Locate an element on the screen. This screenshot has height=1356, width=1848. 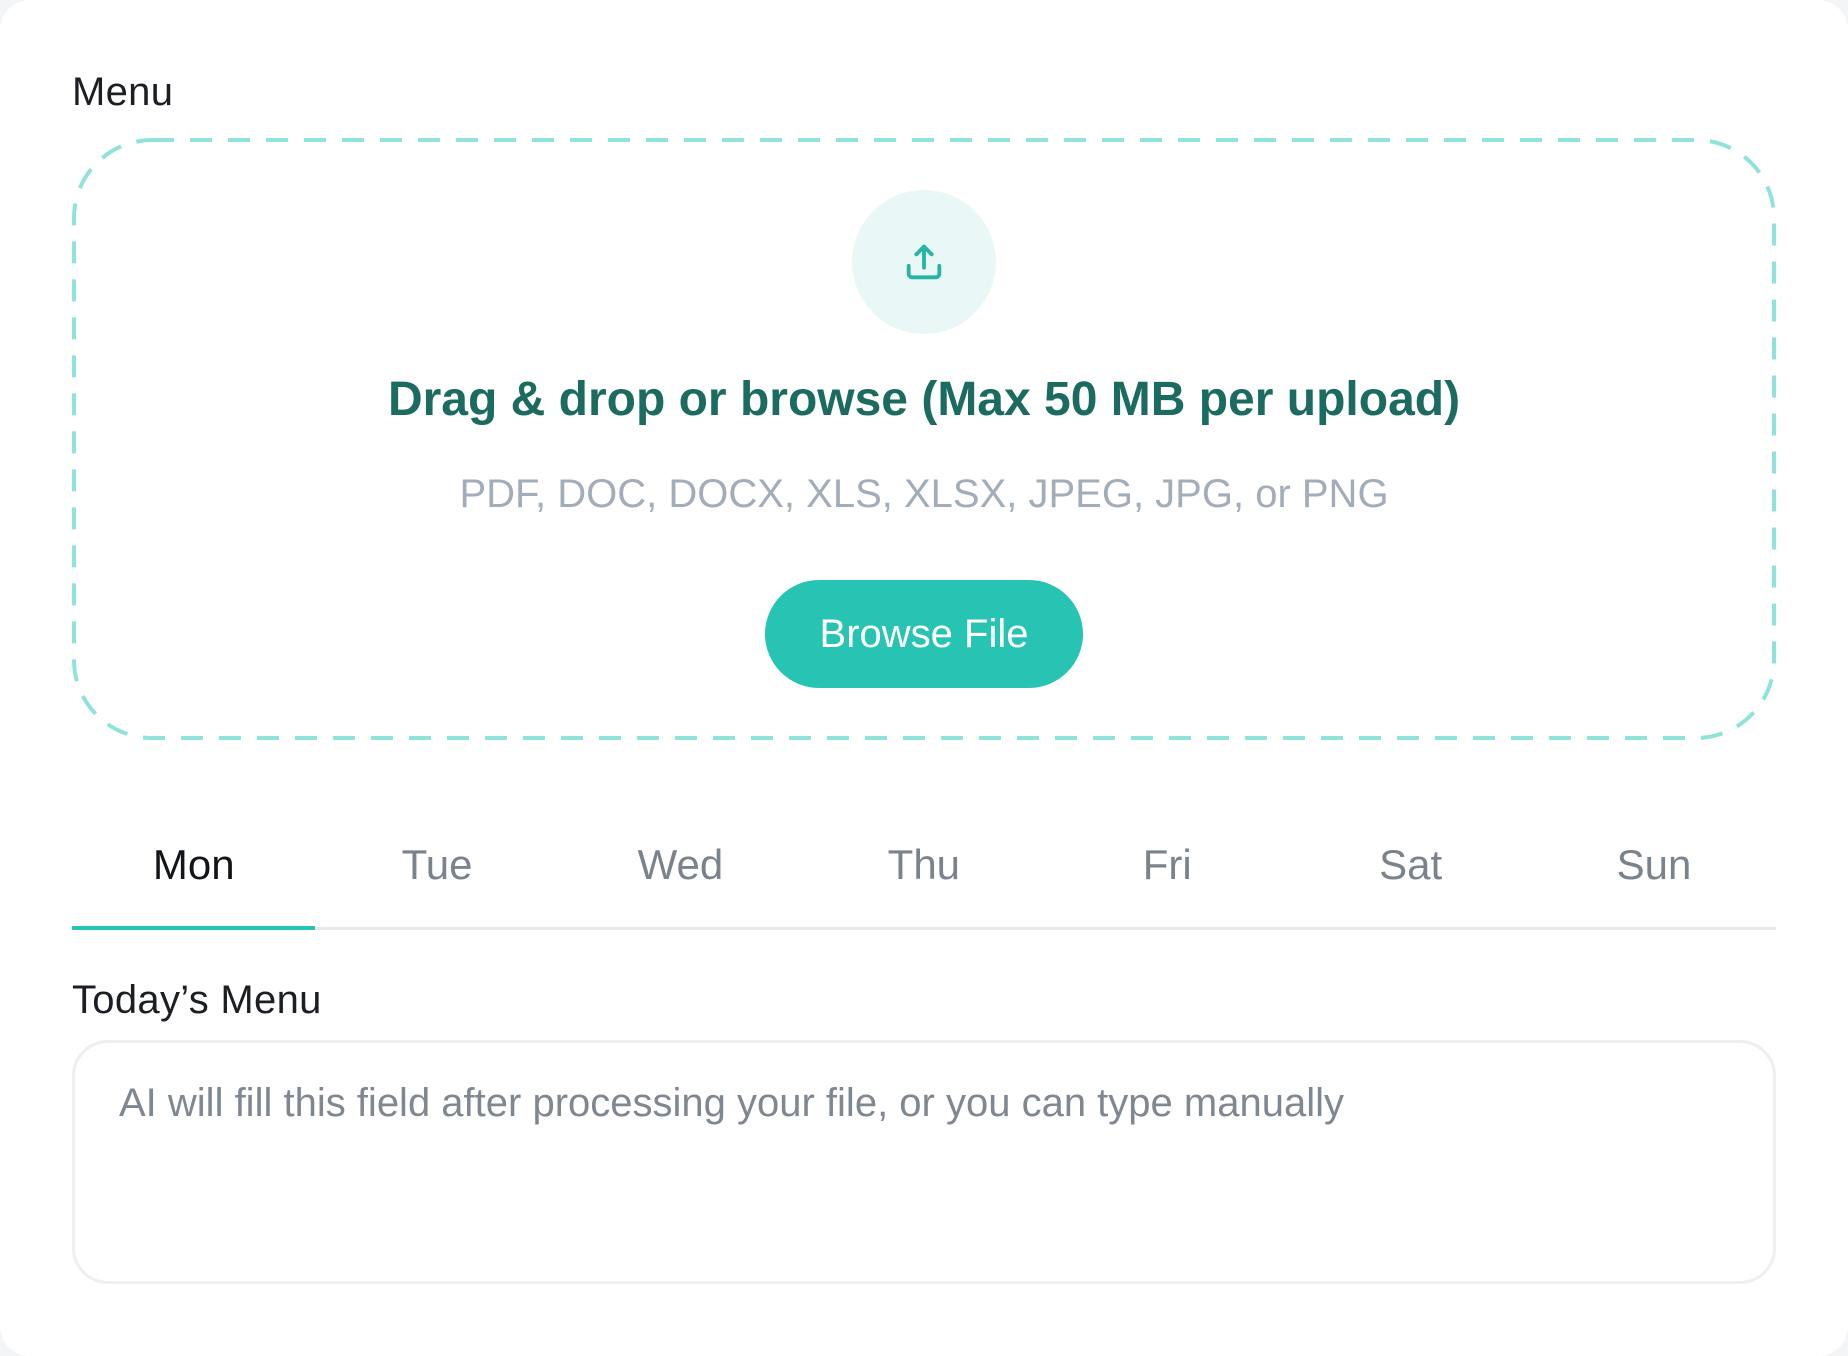
todays-menu-label: Today’s Menu is located at coordinates (197, 1000).